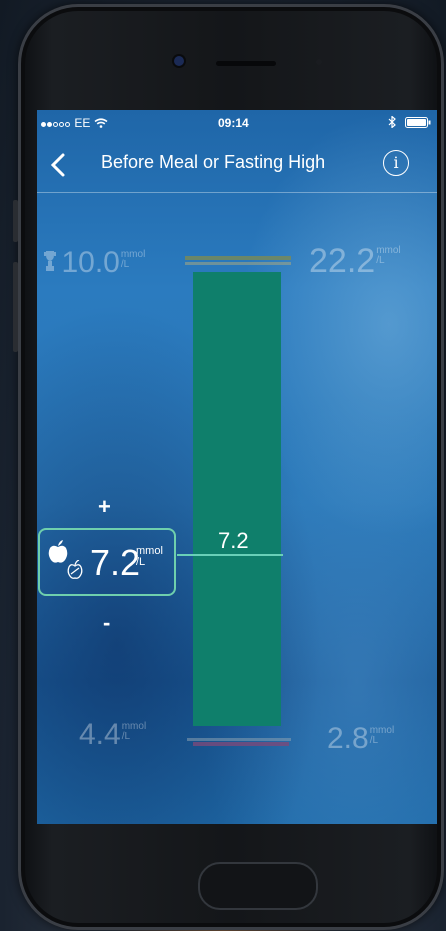 This screenshot has width=446, height=931. I want to click on trophy-icon, so click(50, 261).